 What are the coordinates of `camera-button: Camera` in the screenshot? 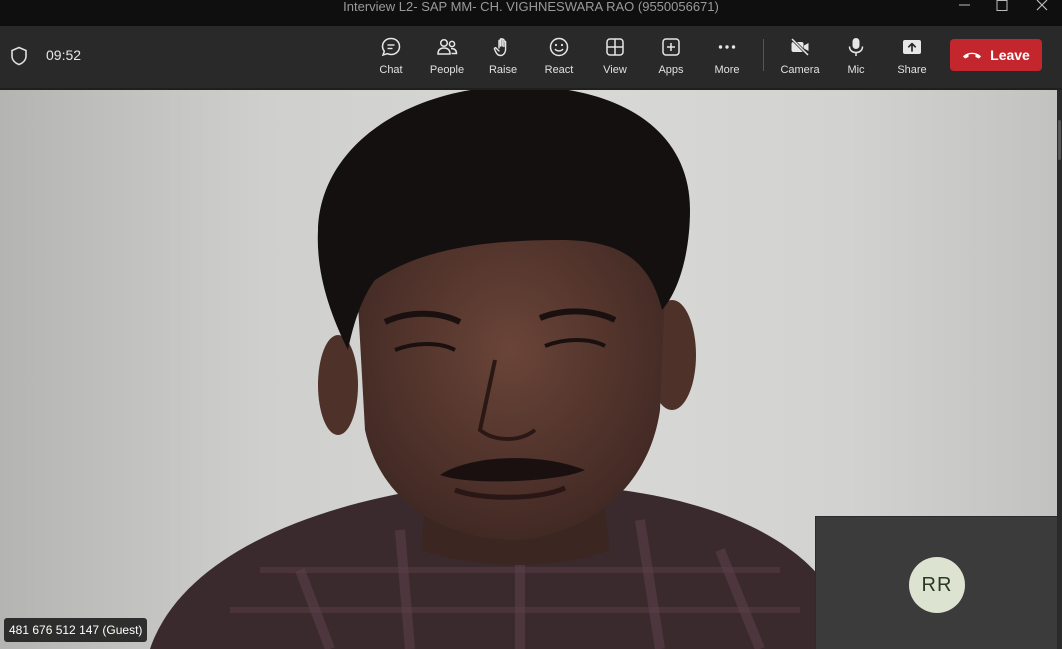 It's located at (800, 58).